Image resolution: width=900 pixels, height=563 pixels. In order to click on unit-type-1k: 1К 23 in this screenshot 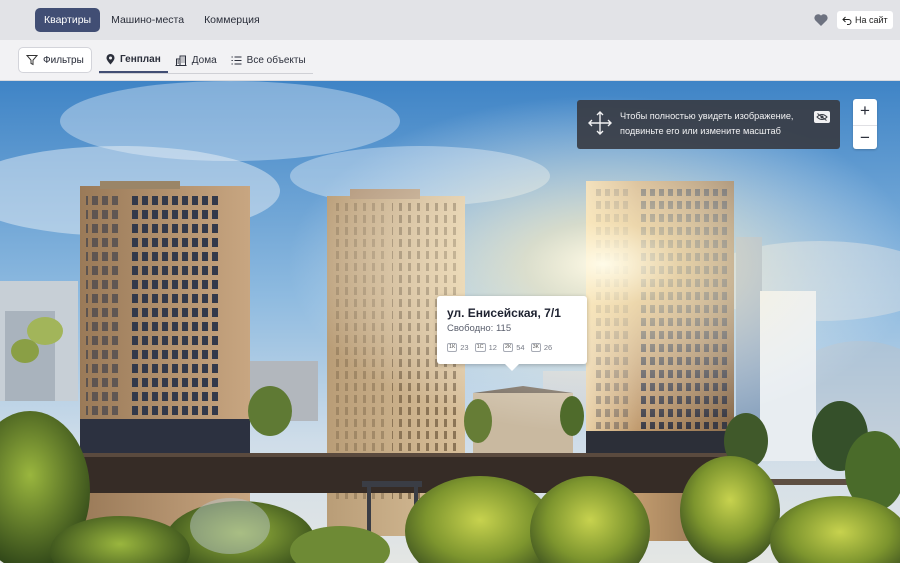, I will do `click(458, 347)`.